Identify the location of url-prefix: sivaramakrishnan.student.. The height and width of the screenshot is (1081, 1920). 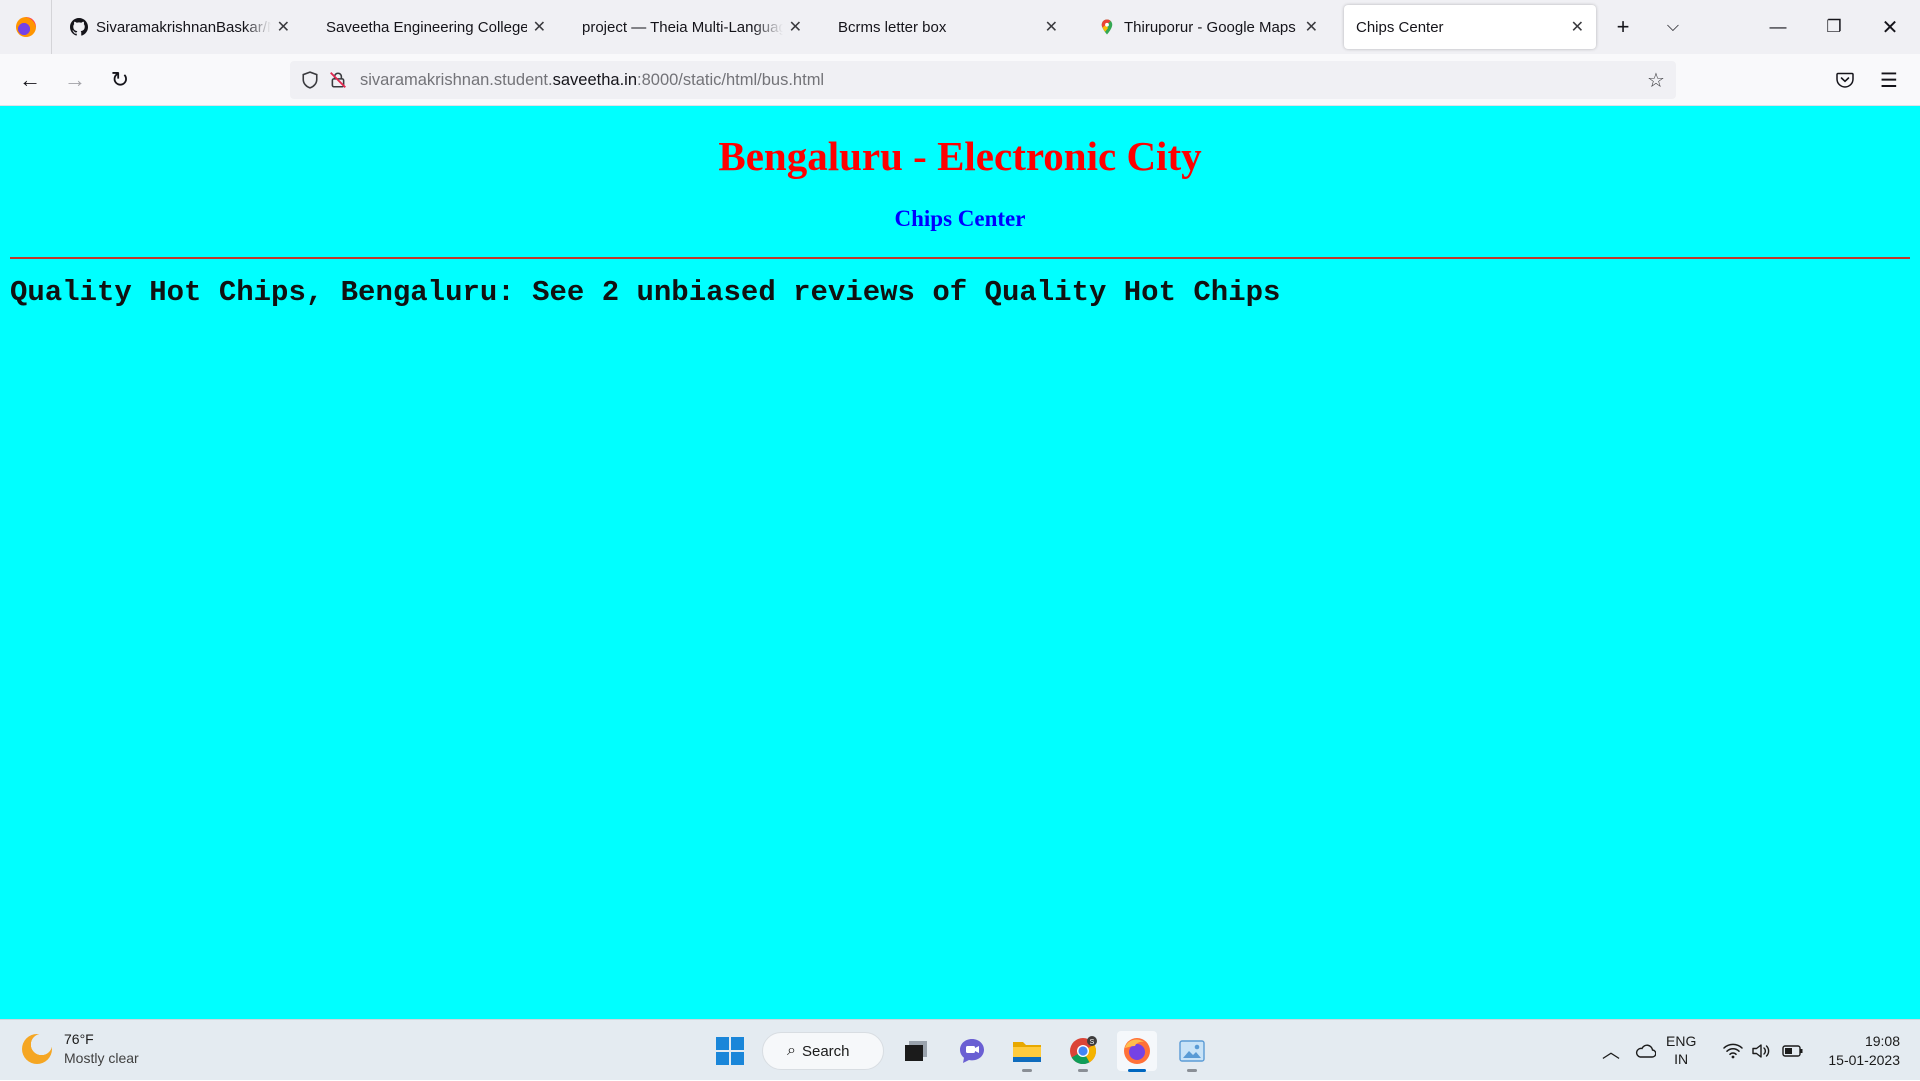
(456, 79).